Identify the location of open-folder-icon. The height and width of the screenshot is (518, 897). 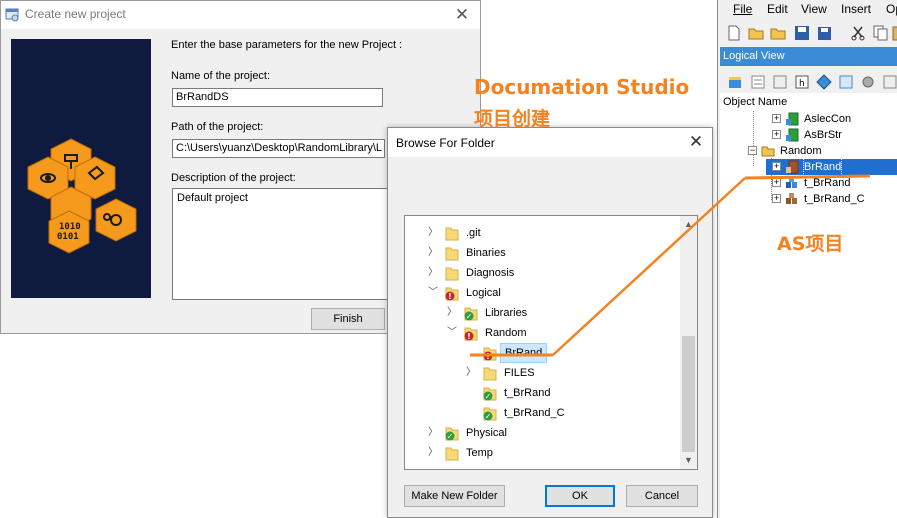
(778, 33).